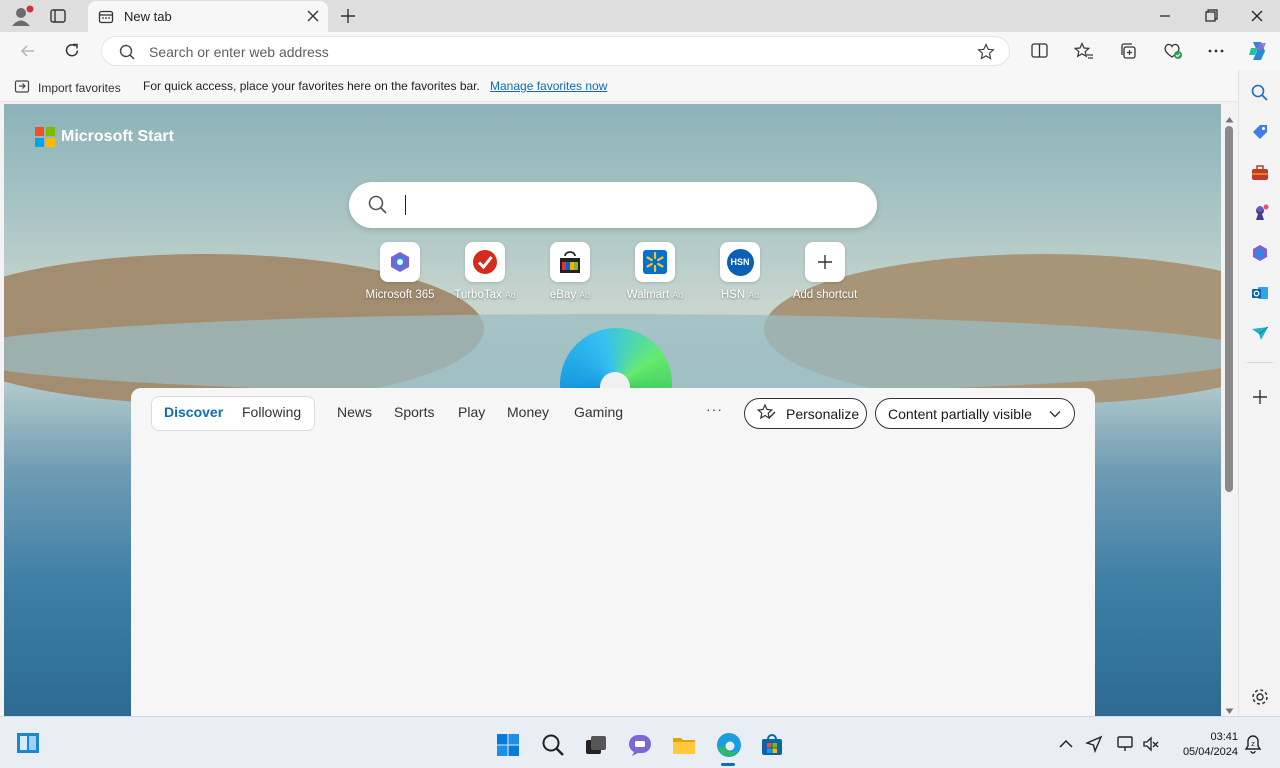  What do you see at coordinates (714, 409) in the screenshot?
I see `more-categories-button: ···` at bounding box center [714, 409].